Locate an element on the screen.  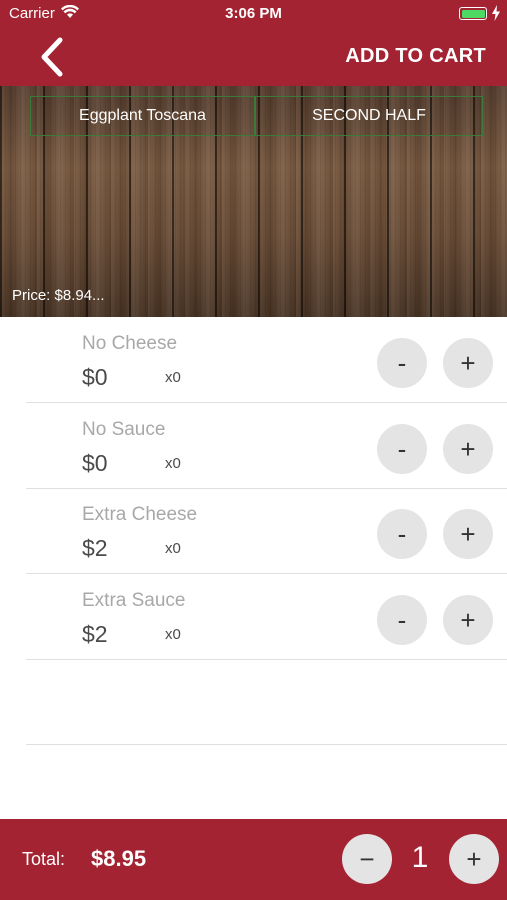
status-time: 3:06 PM is located at coordinates (253, 13).